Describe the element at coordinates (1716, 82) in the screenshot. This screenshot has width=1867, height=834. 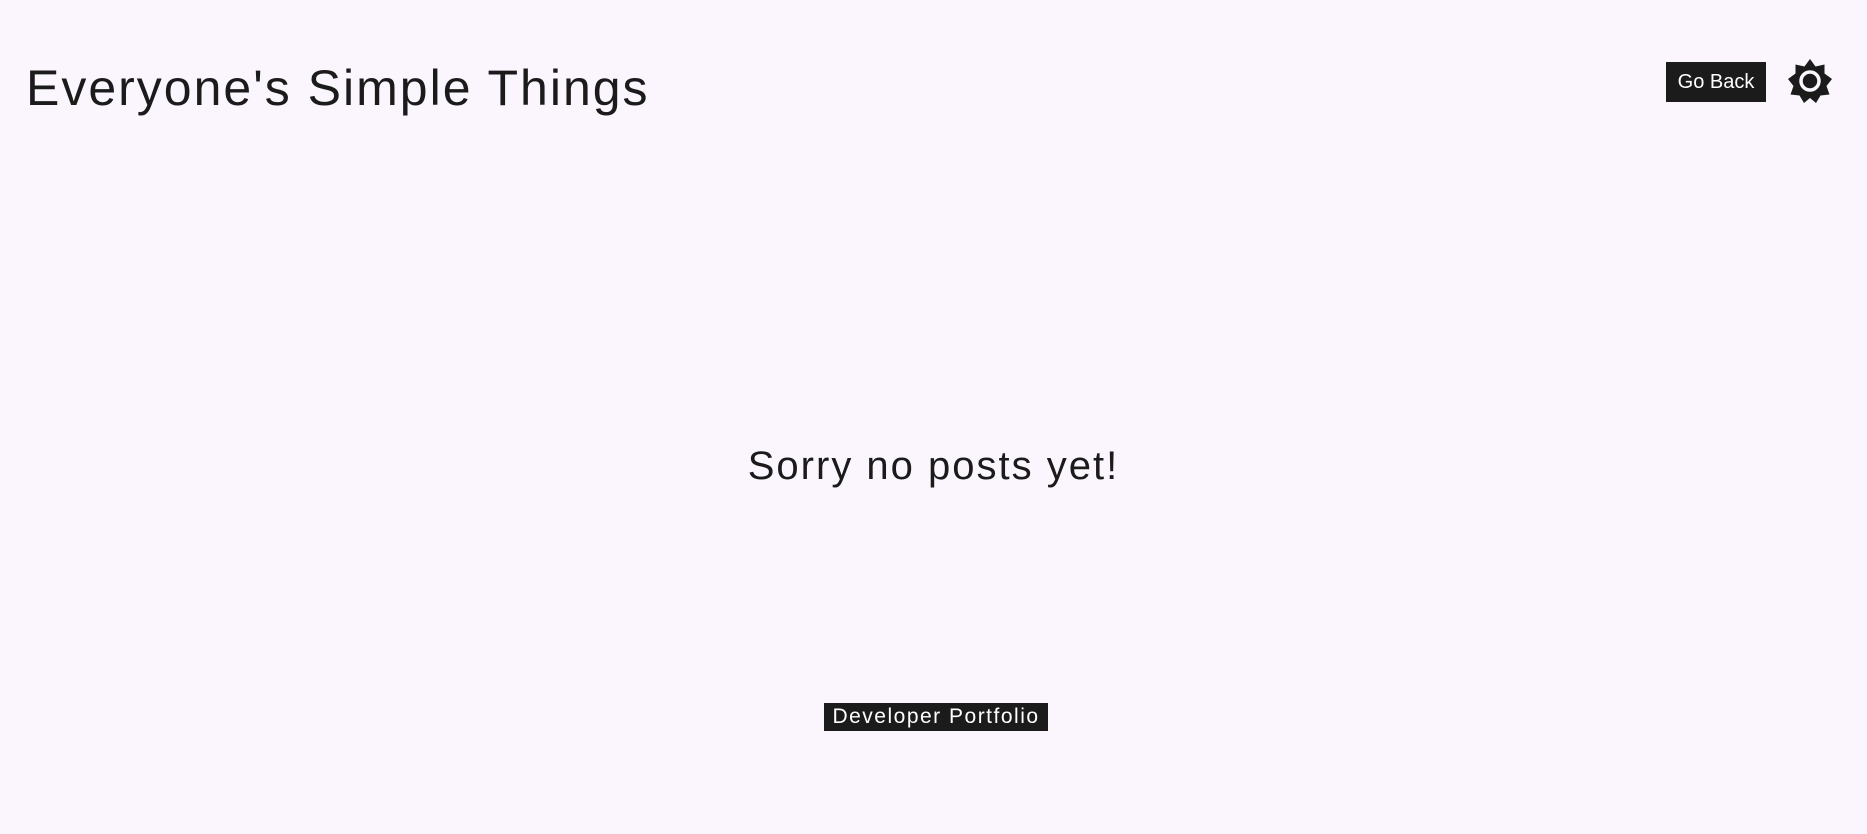
I see `go-back-button: Go Back` at that location.